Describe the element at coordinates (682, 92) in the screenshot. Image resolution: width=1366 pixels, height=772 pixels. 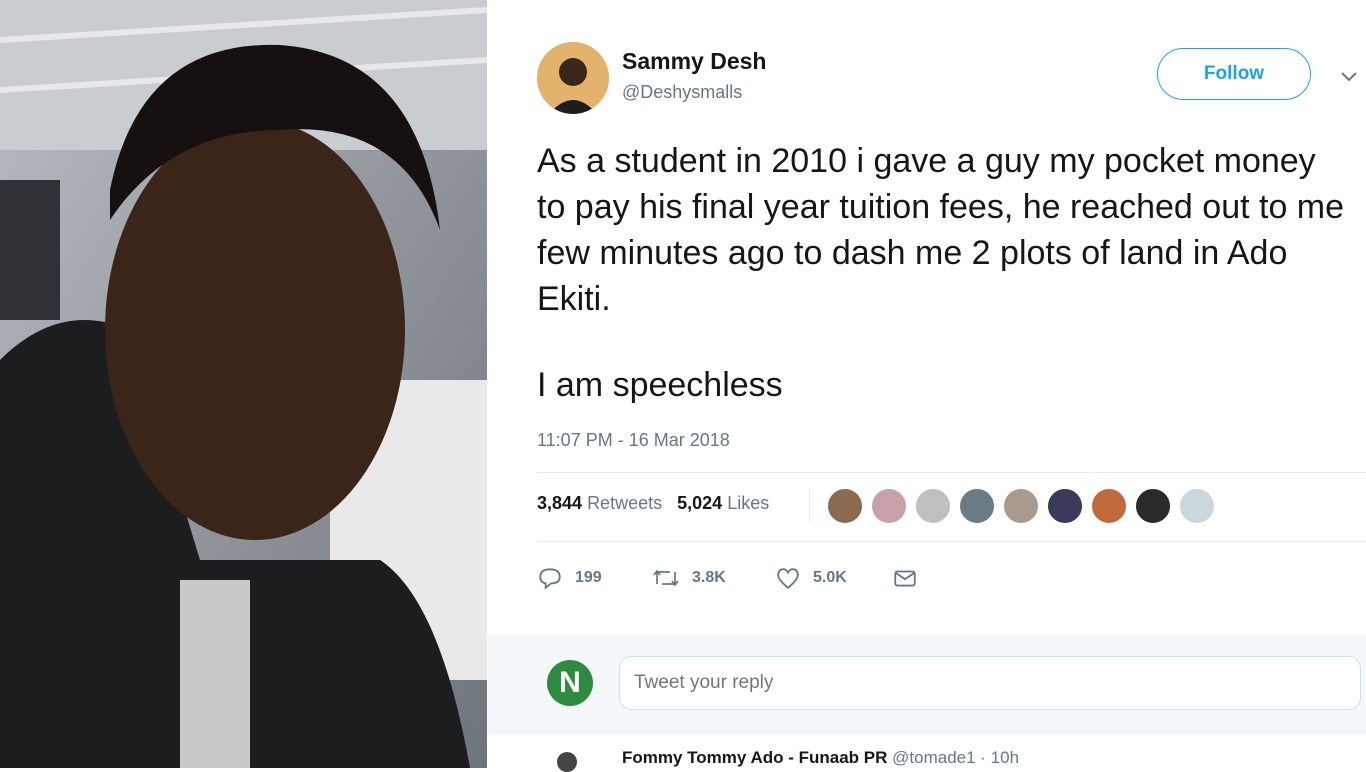
I see `author-handle: @Deshysmalls` at that location.